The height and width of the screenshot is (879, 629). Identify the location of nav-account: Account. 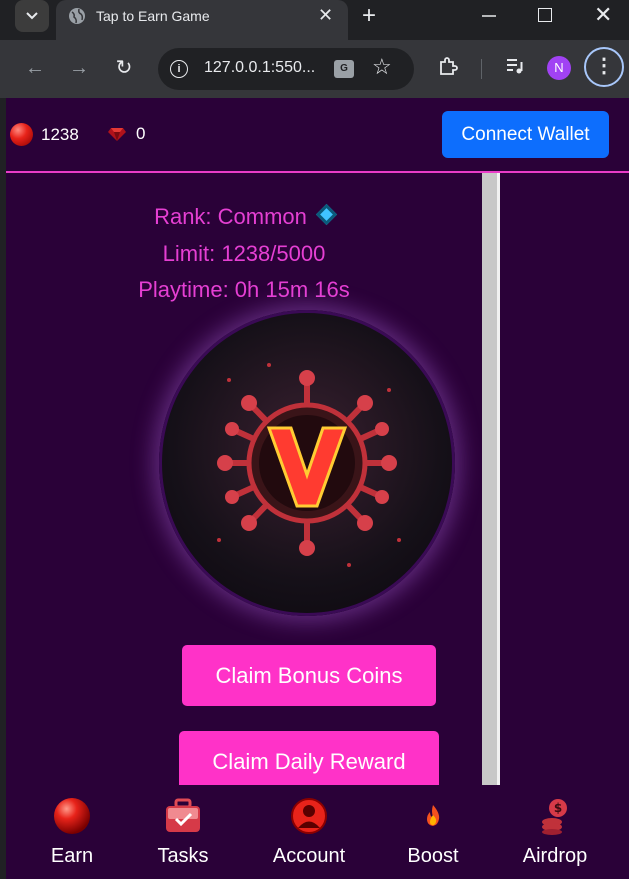
(309, 826).